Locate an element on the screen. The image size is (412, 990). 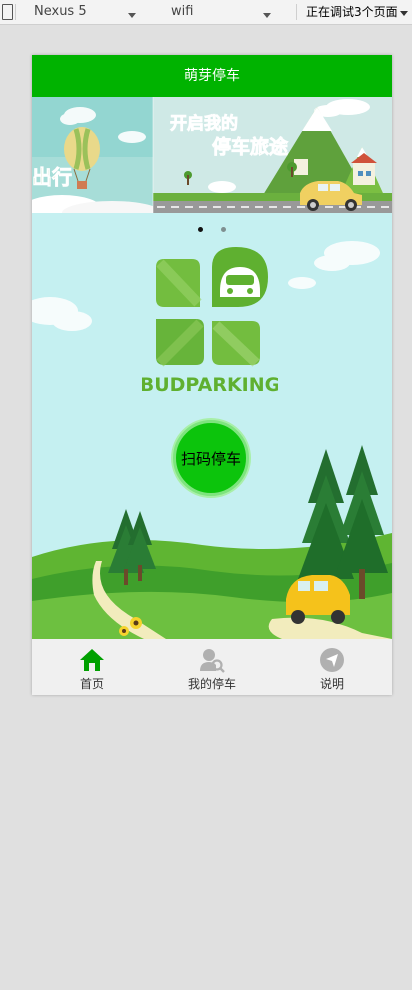
tab-home: 首页 is located at coordinates (92, 667).